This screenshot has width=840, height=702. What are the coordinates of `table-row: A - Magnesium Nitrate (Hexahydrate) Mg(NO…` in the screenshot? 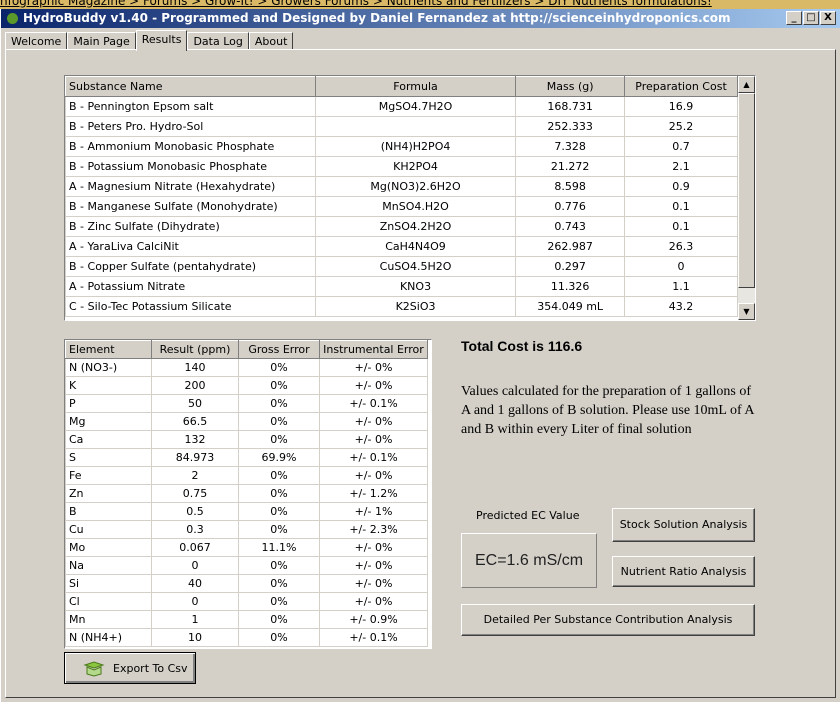 It's located at (401, 186).